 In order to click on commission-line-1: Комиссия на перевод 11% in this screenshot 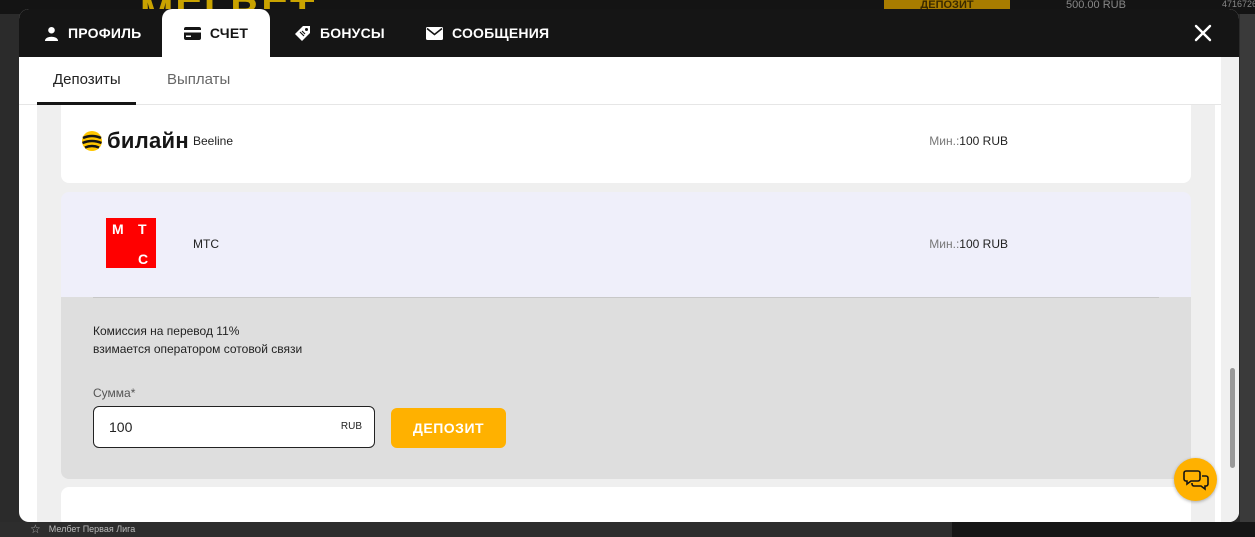, I will do `click(166, 331)`.